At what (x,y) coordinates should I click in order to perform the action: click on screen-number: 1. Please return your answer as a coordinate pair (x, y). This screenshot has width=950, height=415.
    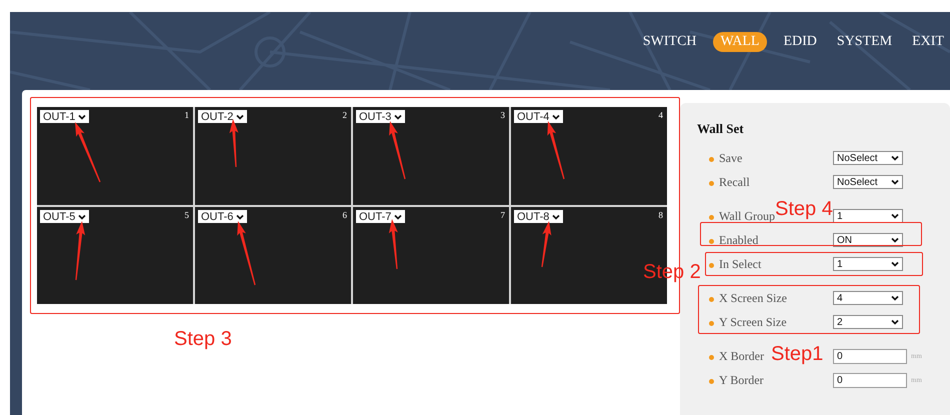
    Looking at the image, I should click on (186, 115).